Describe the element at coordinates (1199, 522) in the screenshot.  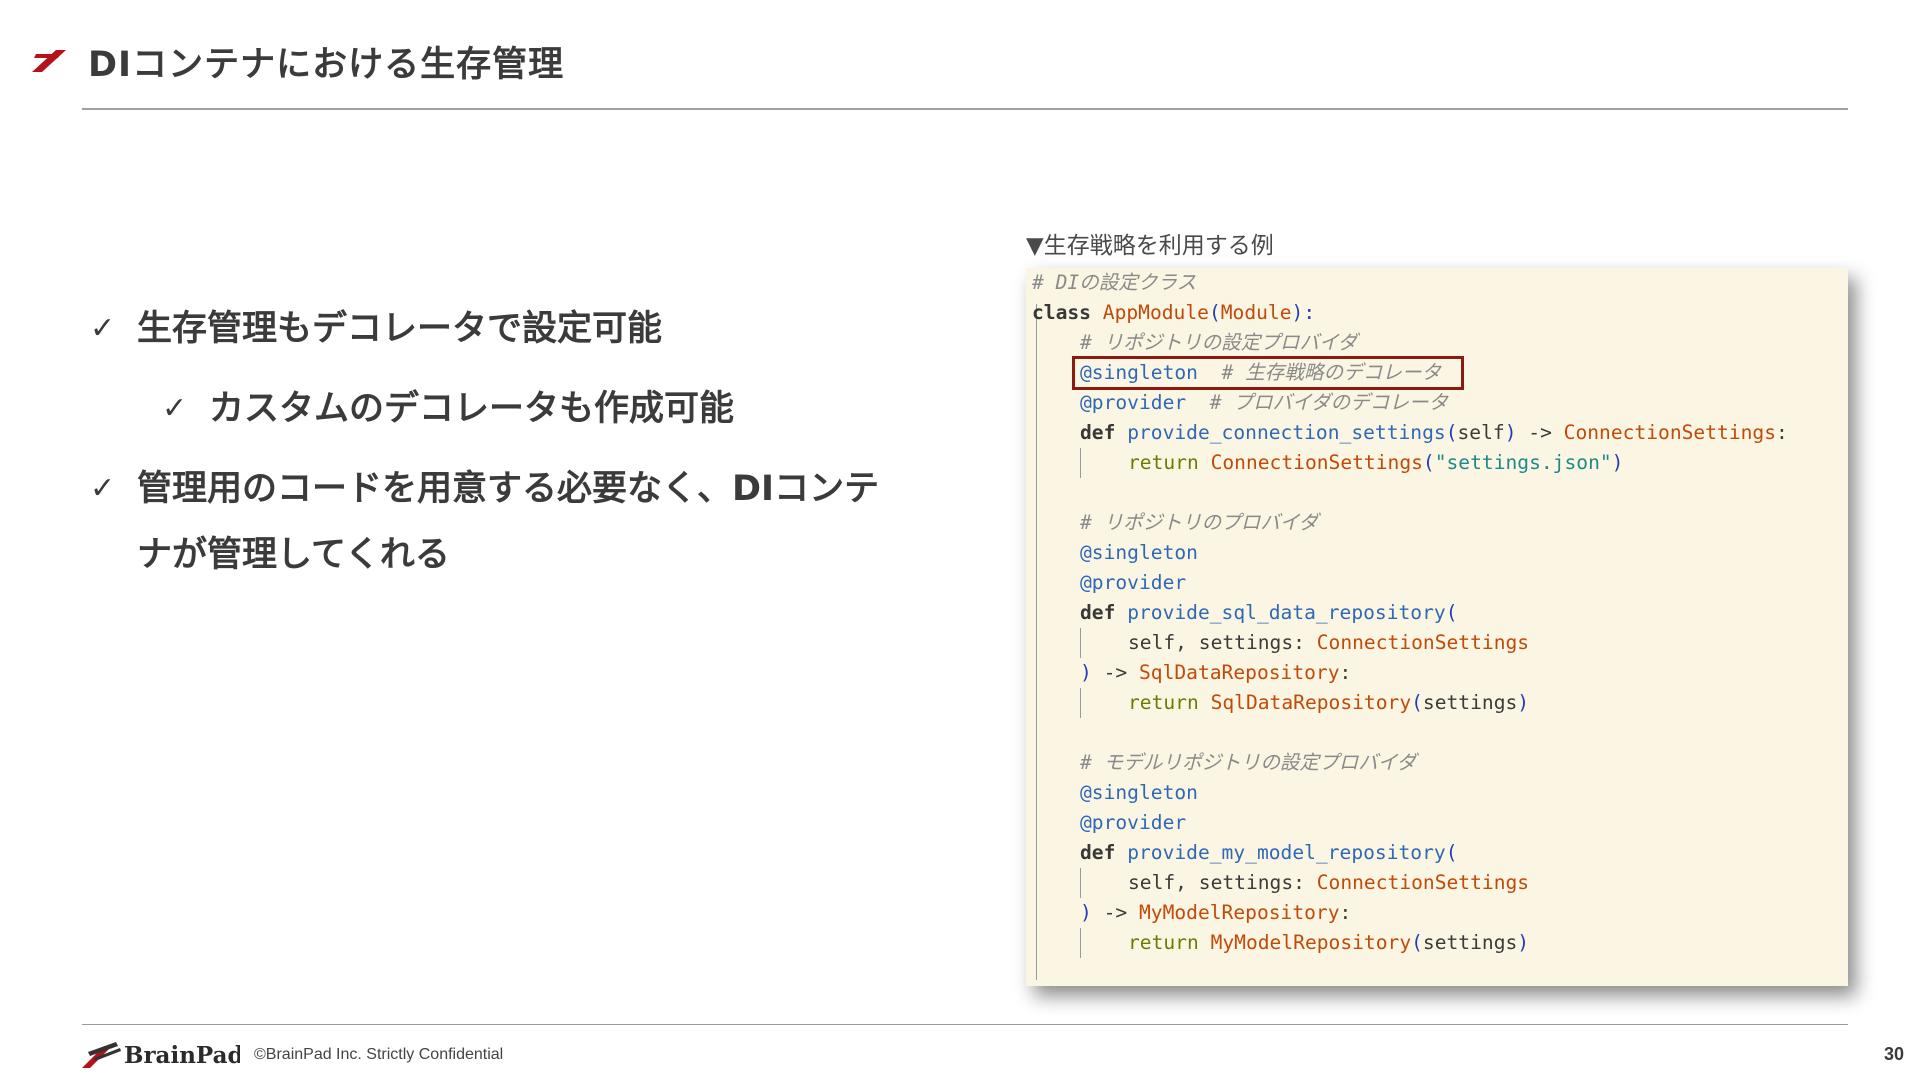
I see `code-line: # リポジトリのプロバイダ` at that location.